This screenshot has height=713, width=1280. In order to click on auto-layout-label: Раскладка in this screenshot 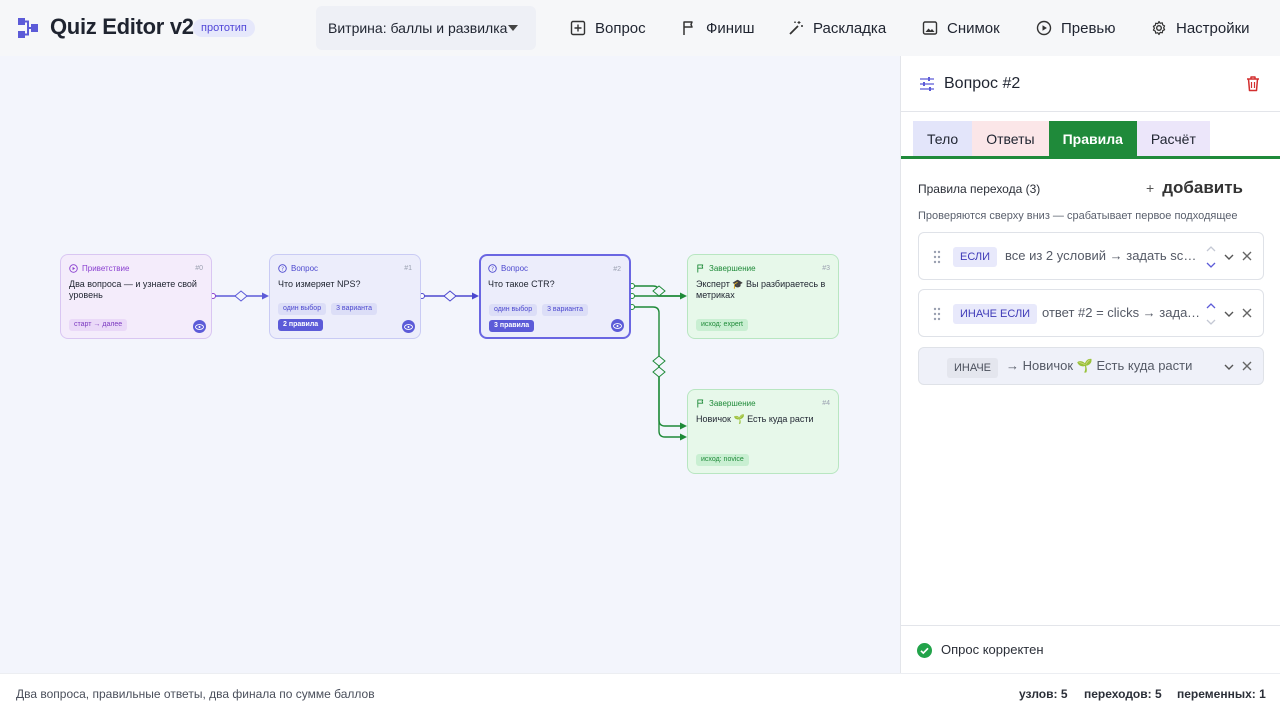, I will do `click(850, 28)`.